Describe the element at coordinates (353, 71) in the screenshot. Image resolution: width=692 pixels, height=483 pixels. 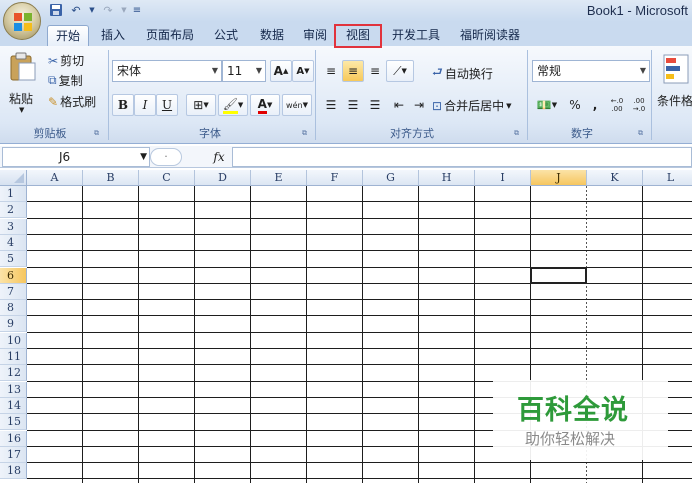
I see `align-middle-button: ≡` at that location.